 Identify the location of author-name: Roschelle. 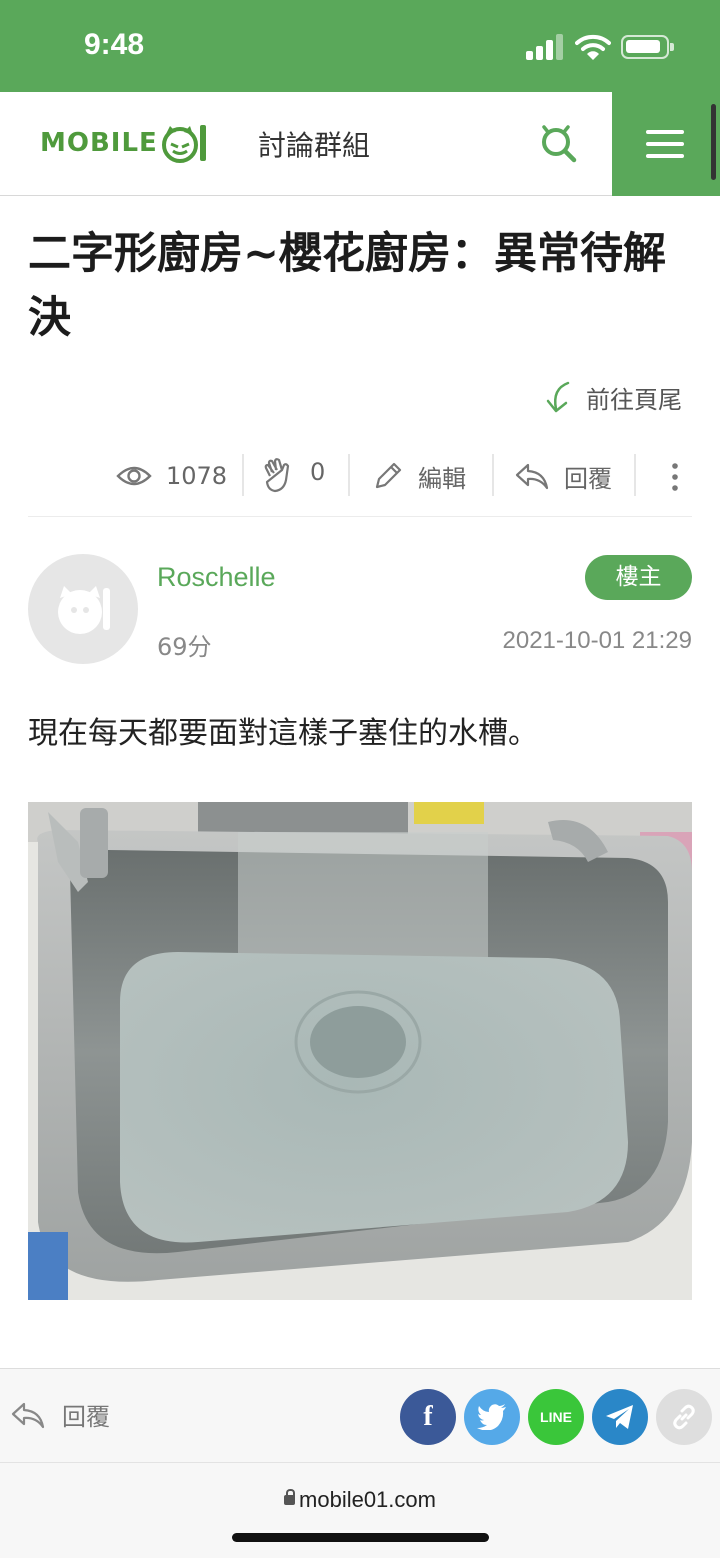
(216, 577).